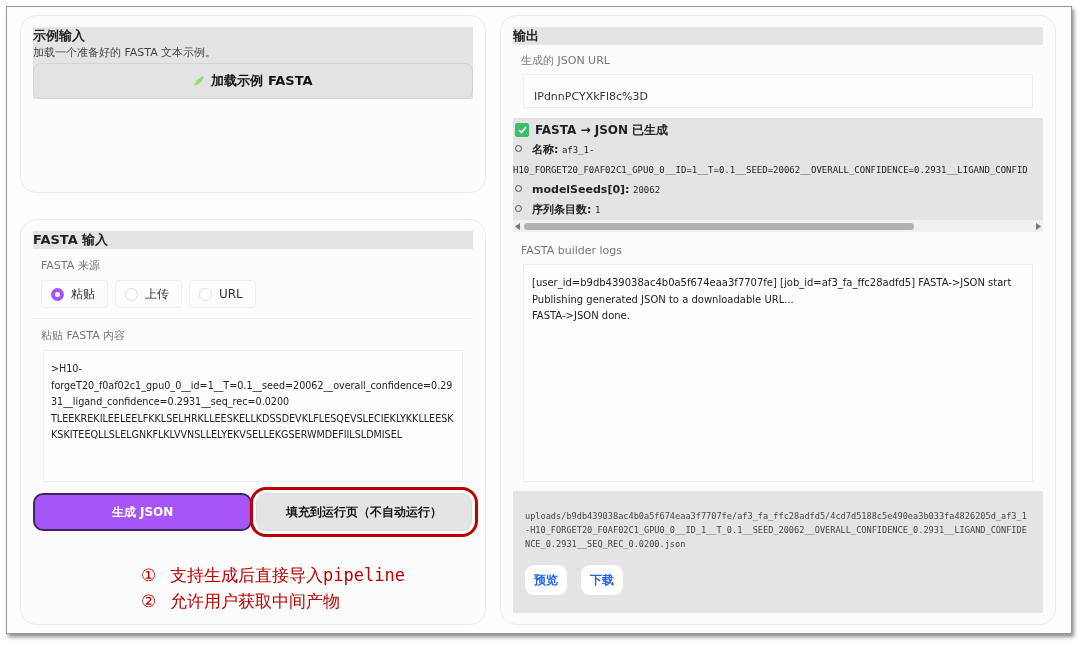 This screenshot has width=1080, height=645. Describe the element at coordinates (778, 91) in the screenshot. I see `url-field: IPdnnPCYXkFl8c%3D` at that location.